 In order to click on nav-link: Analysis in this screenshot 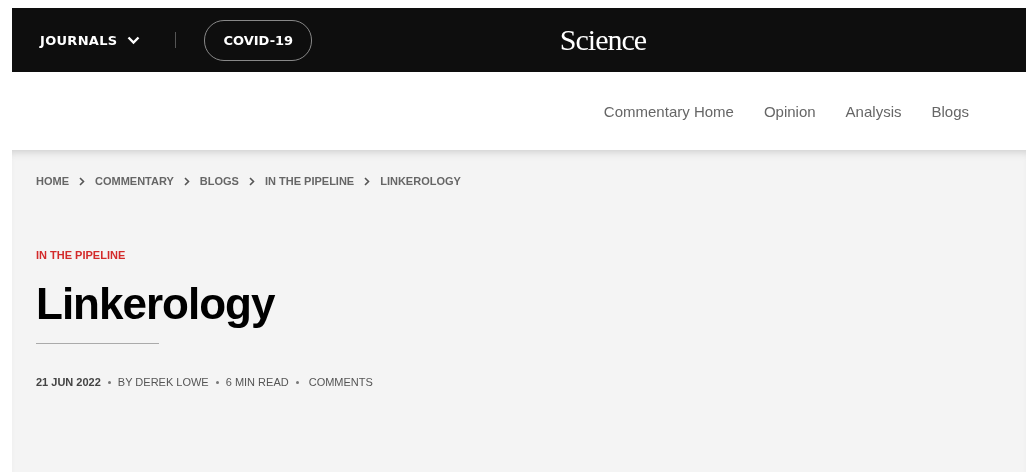, I will do `click(873, 111)`.